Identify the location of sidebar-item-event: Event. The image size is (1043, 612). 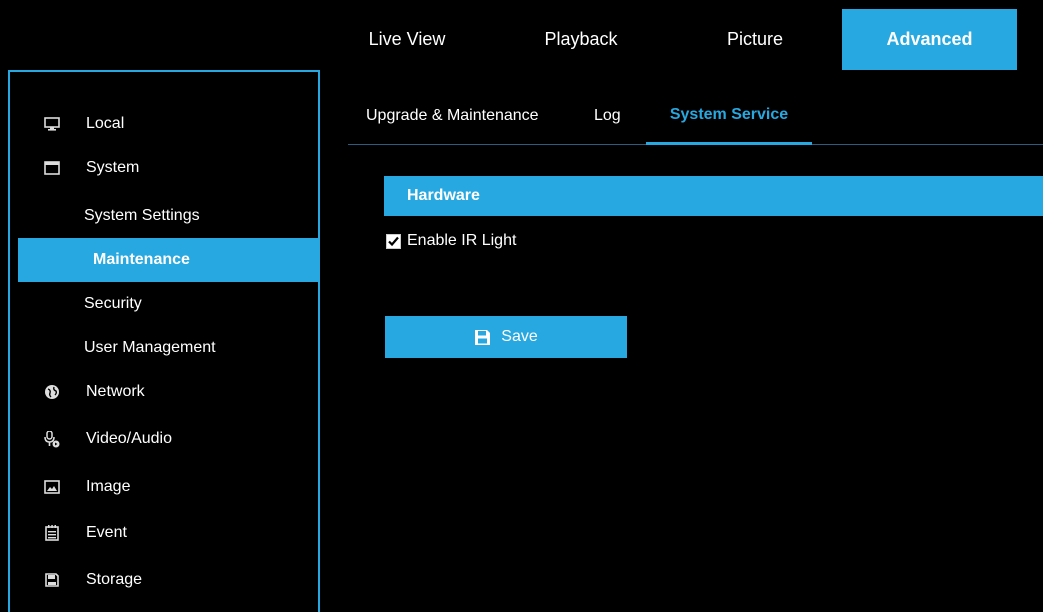
(155, 533).